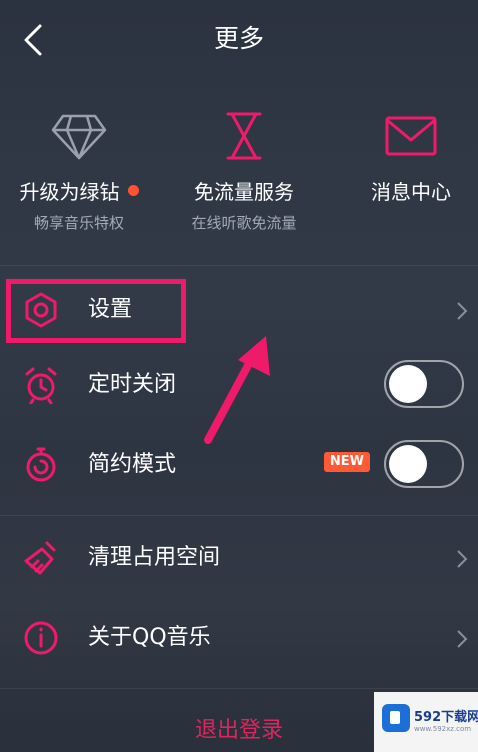 The width and height of the screenshot is (478, 752). I want to click on feature-label: 消息中心, so click(411, 192).